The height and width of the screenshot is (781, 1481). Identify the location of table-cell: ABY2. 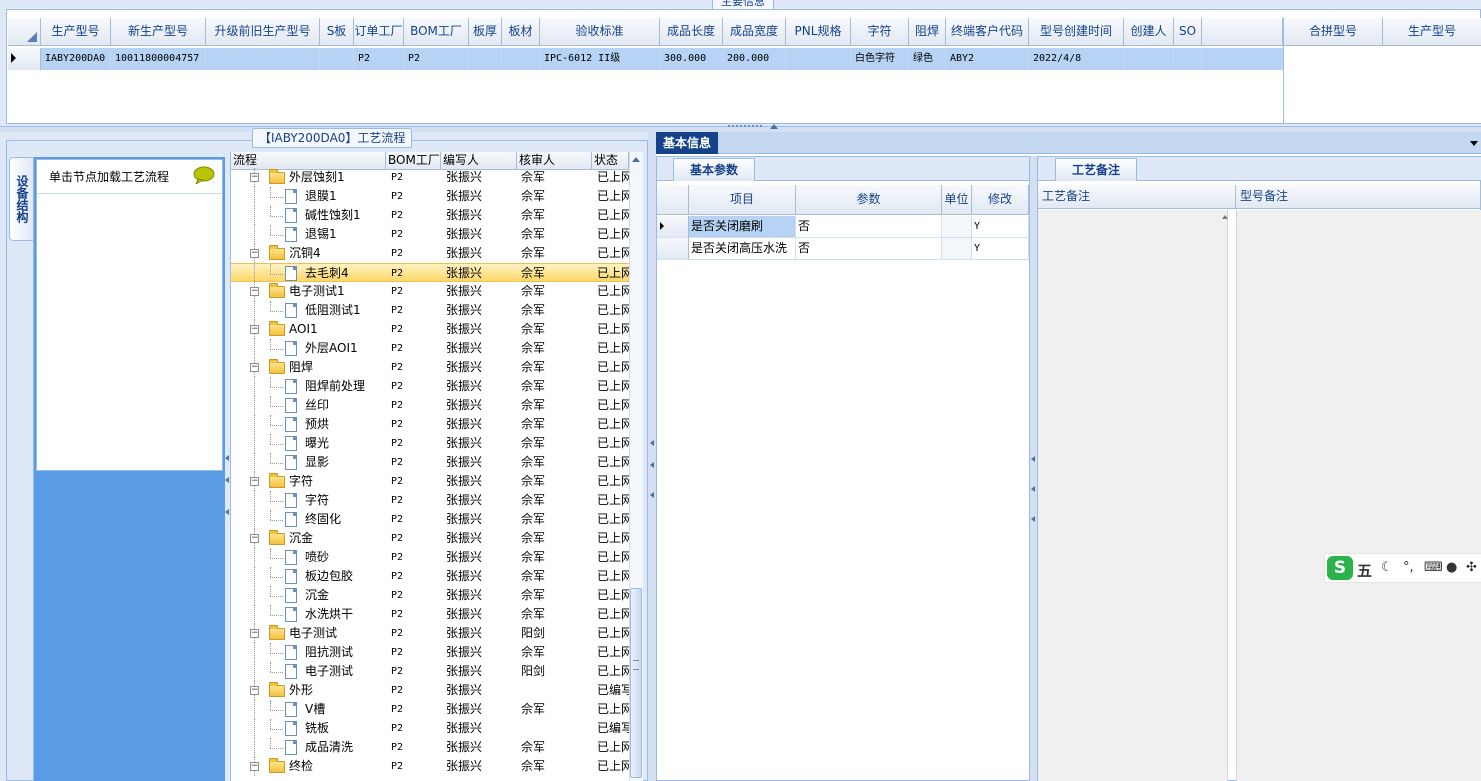
(987, 59).